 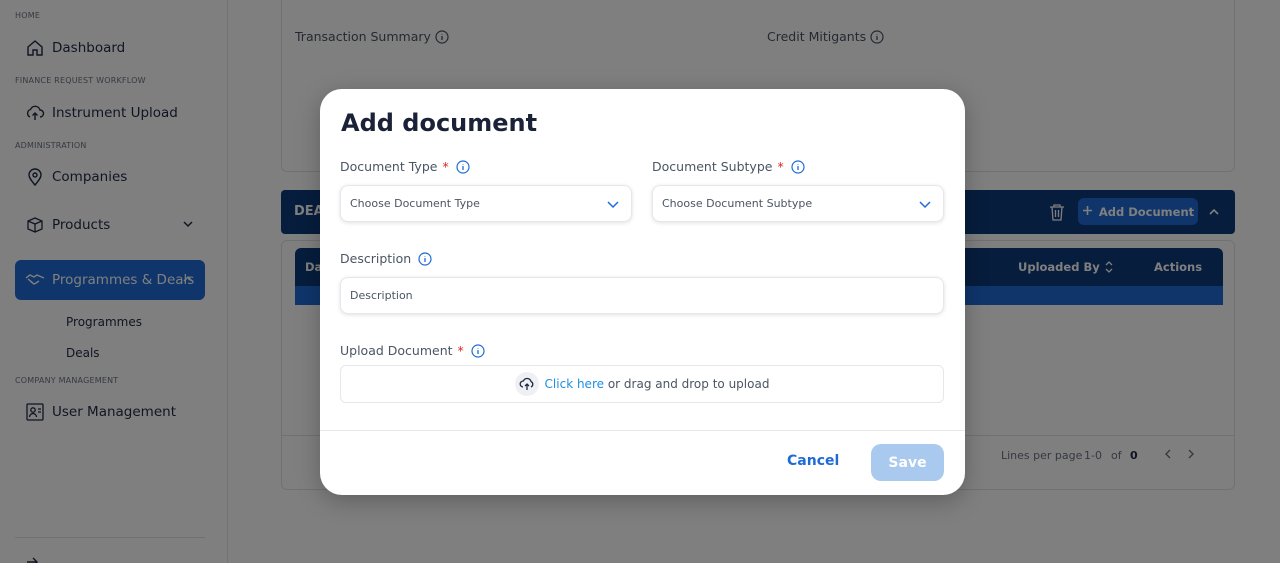 What do you see at coordinates (813, 461) in the screenshot?
I see `cancel-button: Cancel` at bounding box center [813, 461].